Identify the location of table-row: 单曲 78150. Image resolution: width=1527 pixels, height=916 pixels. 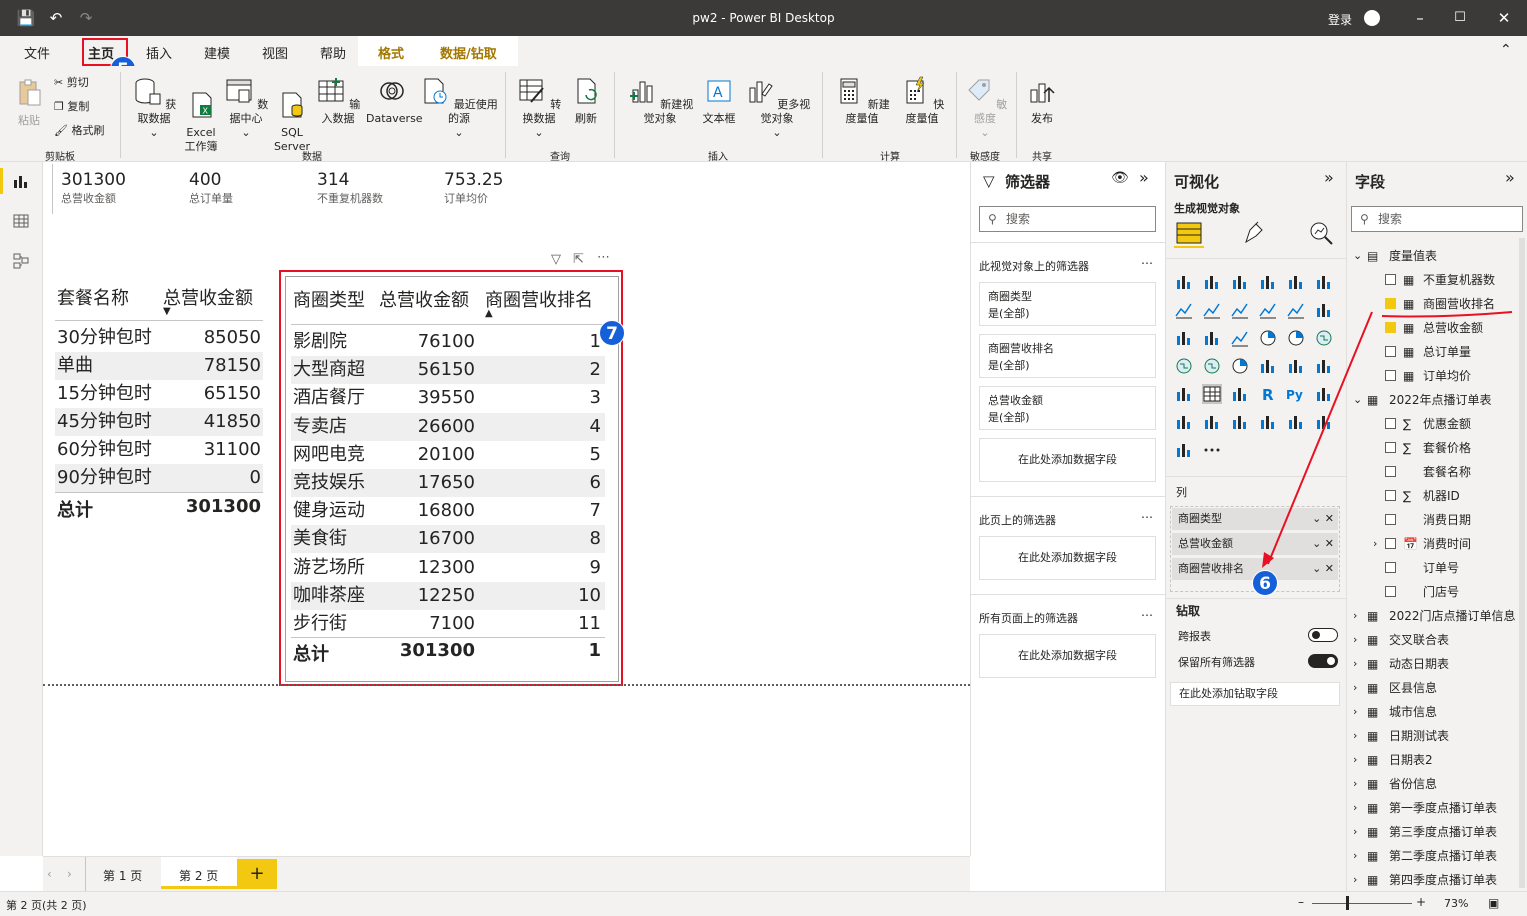
(159, 366).